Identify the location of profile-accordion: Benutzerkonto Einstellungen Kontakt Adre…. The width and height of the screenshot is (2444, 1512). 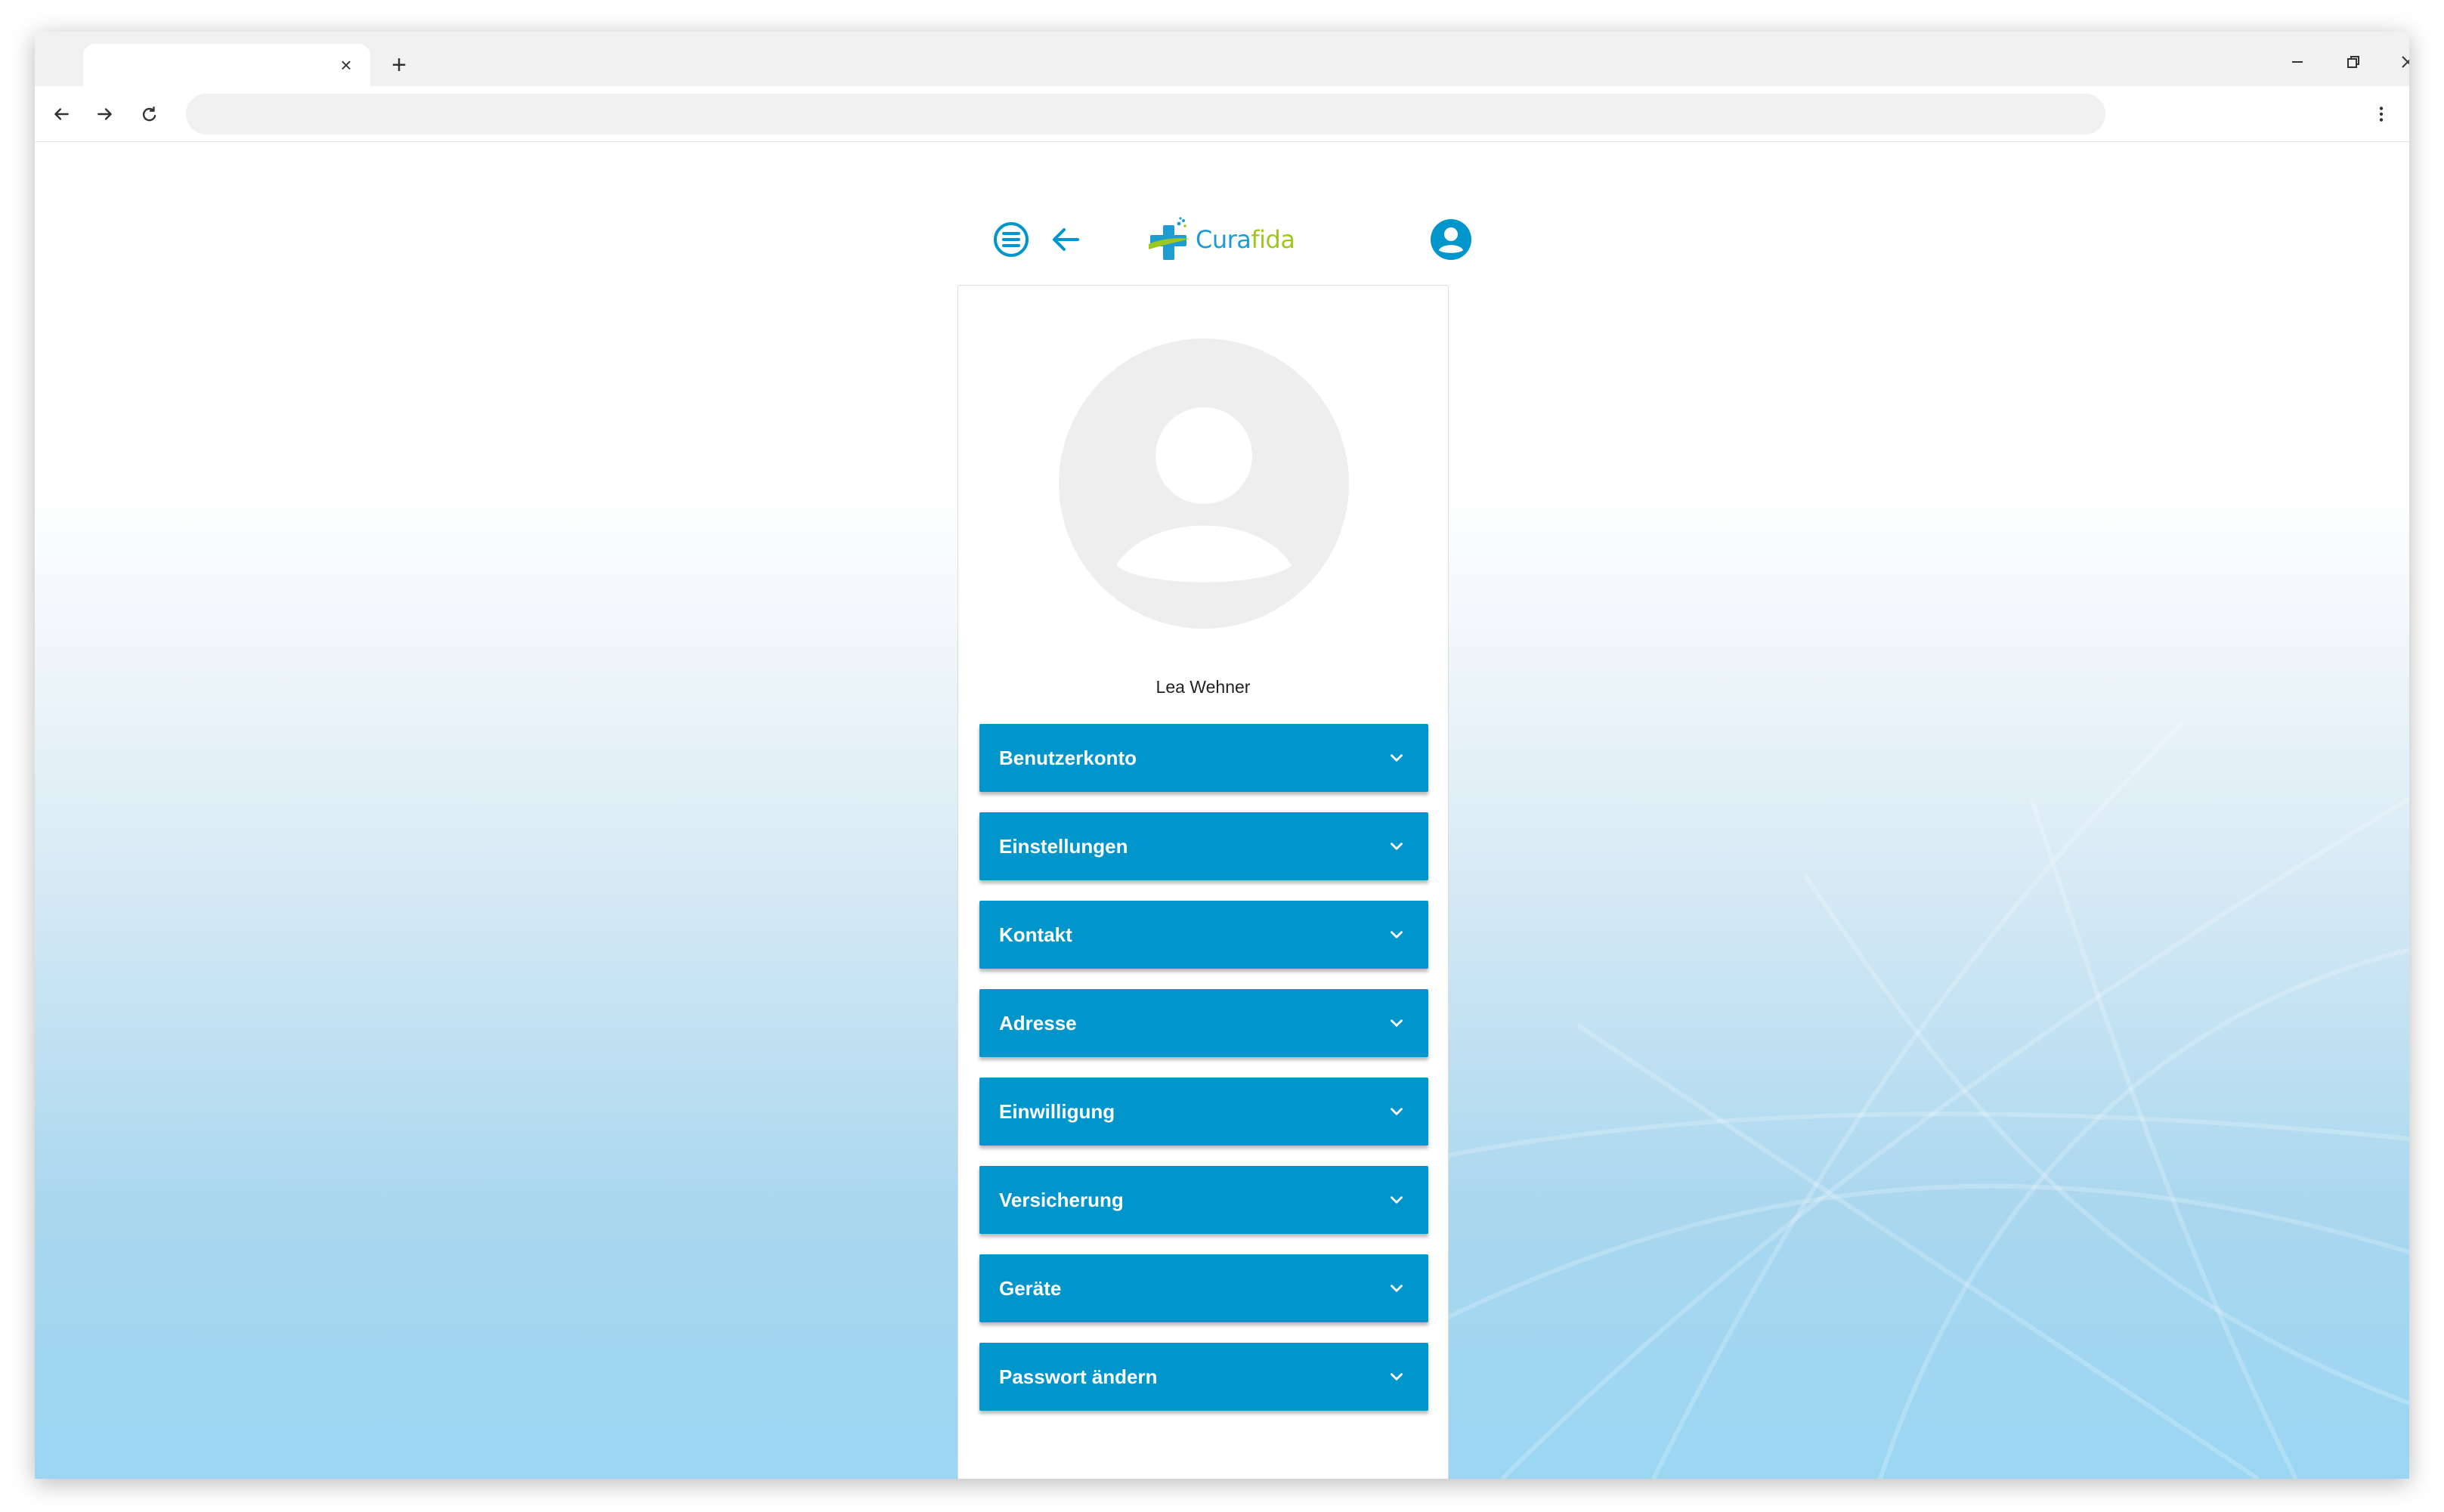
(1204, 1077).